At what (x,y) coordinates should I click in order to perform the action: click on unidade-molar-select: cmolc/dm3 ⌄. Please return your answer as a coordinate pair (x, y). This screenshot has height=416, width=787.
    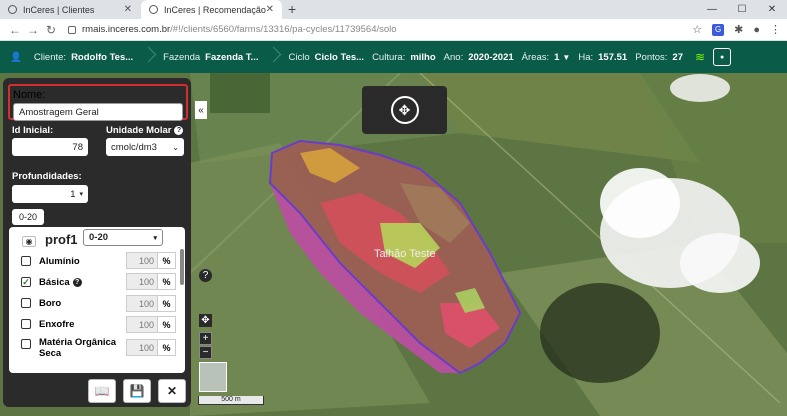
    Looking at the image, I should click on (145, 147).